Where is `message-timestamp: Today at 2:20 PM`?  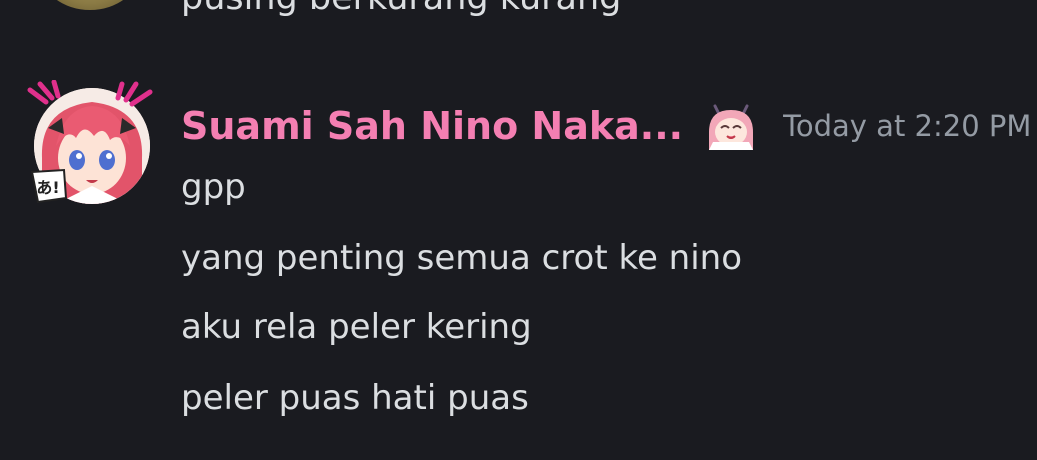 message-timestamp: Today at 2:20 PM is located at coordinates (907, 126).